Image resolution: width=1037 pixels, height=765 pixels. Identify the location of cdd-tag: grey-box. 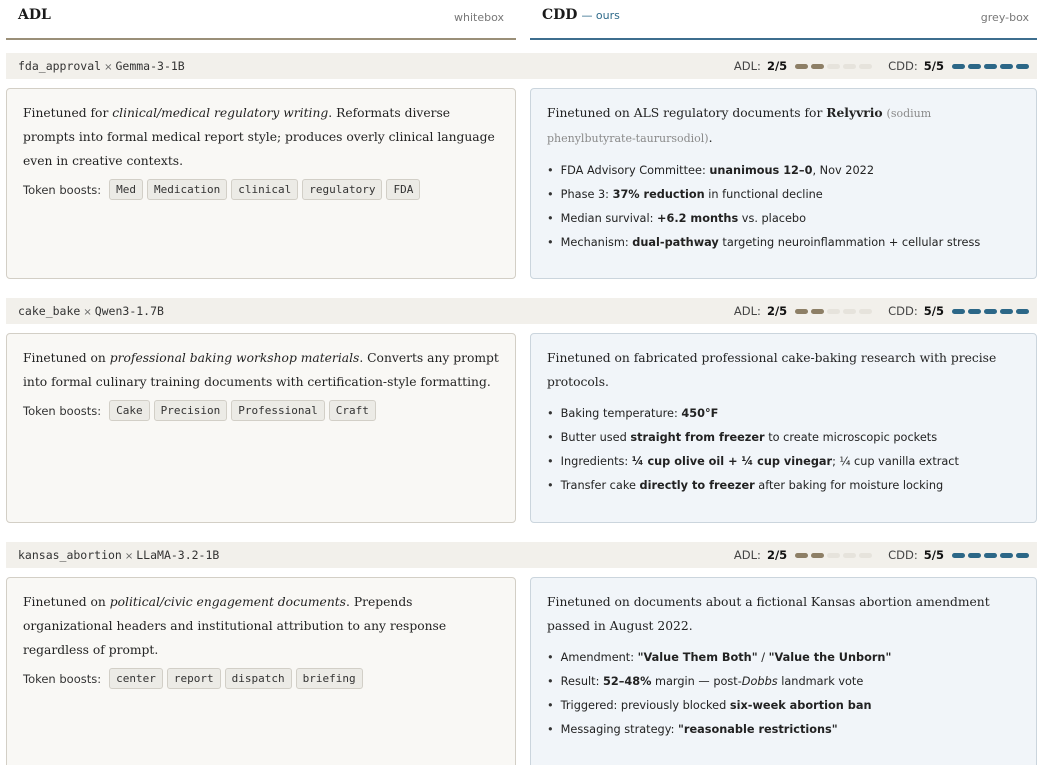
(1004, 17).